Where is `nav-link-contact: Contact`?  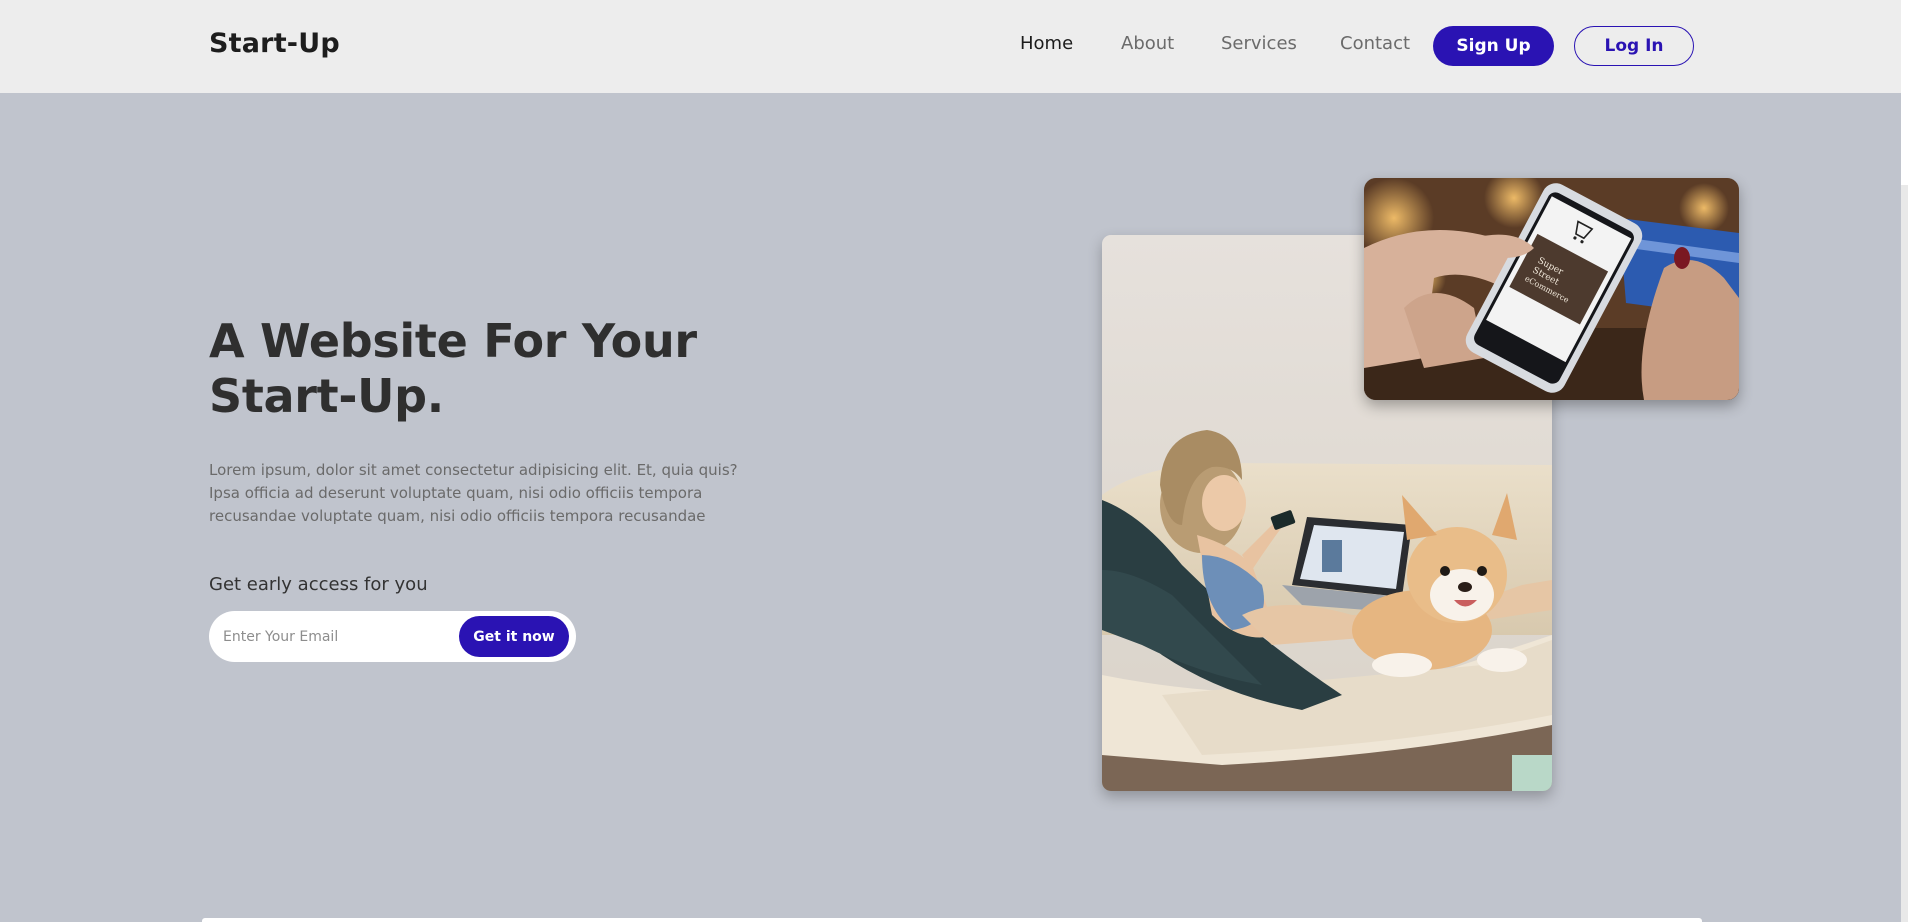 nav-link-contact: Contact is located at coordinates (1375, 43).